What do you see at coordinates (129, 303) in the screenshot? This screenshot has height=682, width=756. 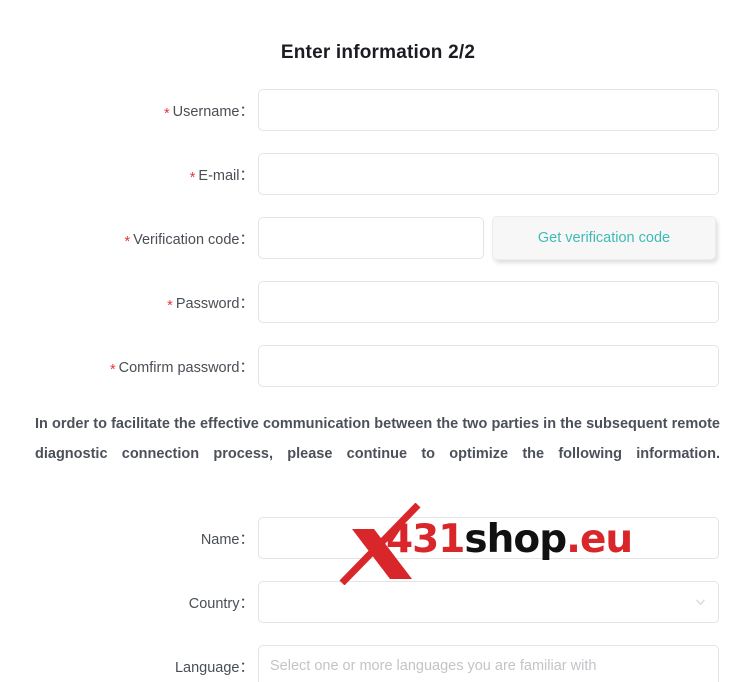 I see `label-password: * Password：` at bounding box center [129, 303].